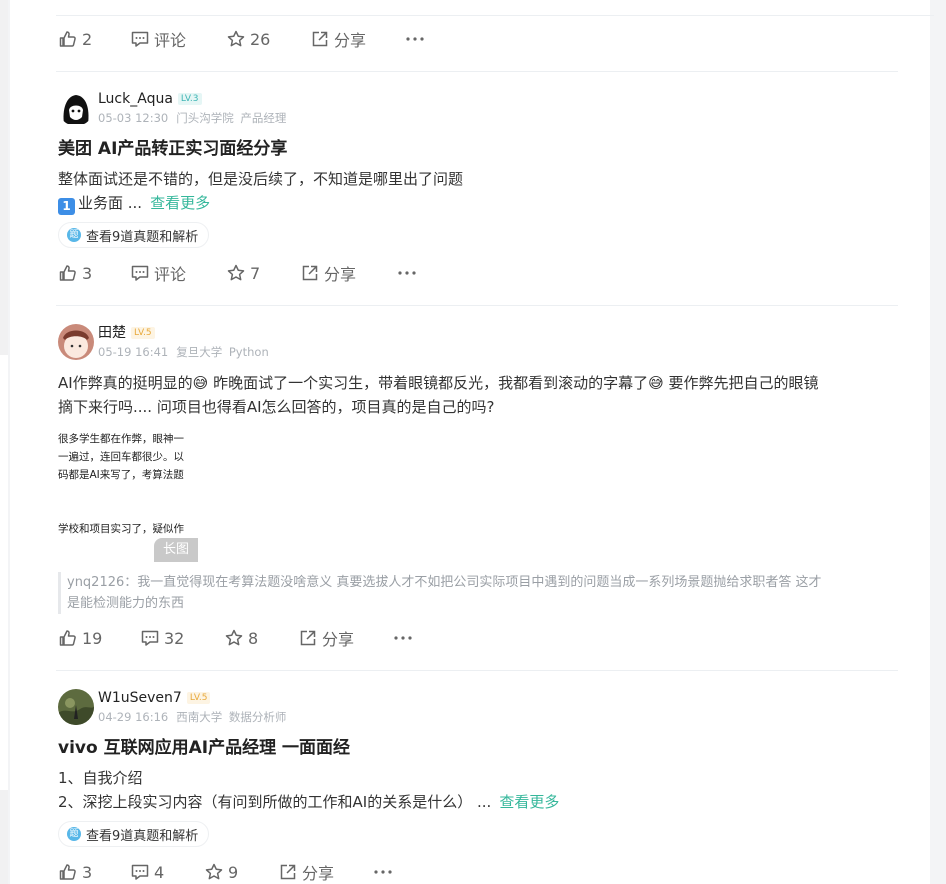  I want to click on star-count: 7, so click(255, 273).